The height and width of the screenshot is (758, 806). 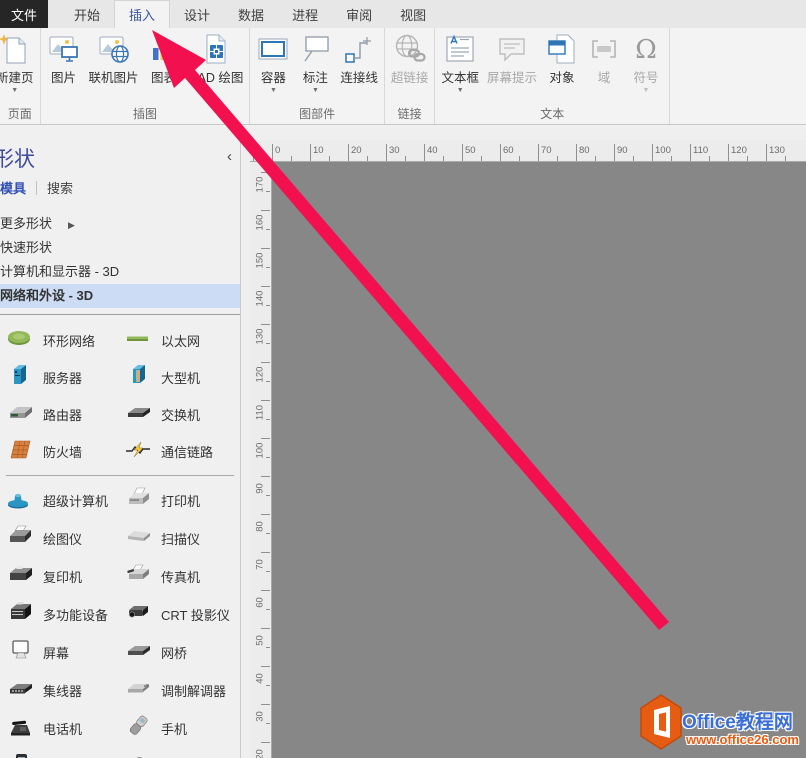 I want to click on telephone-icon, so click(x=21, y=728).